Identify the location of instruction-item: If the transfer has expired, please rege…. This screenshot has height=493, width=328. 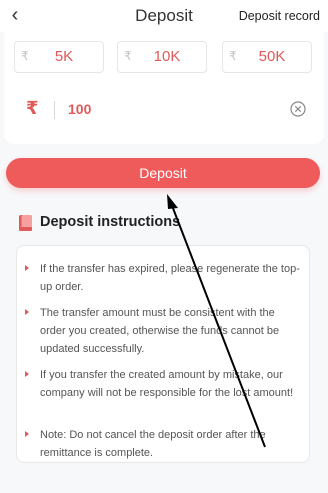
(164, 278).